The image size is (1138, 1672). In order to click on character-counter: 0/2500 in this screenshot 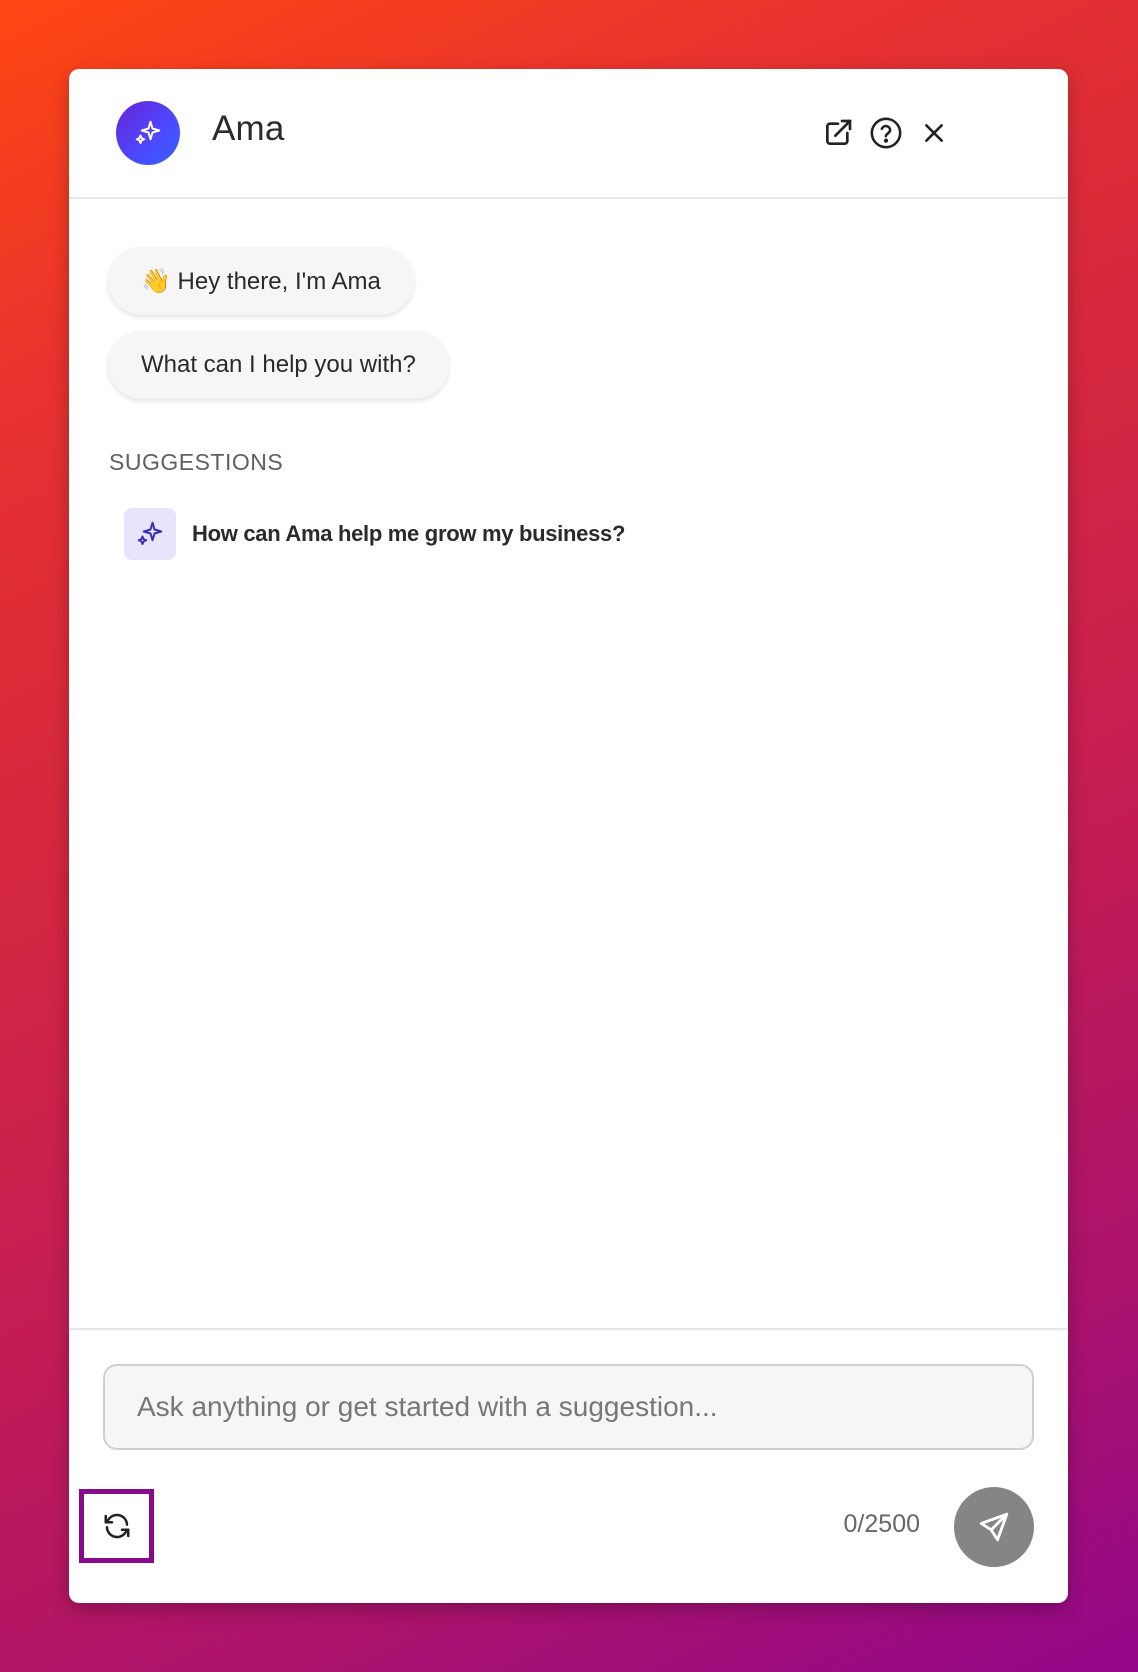, I will do `click(881, 1524)`.